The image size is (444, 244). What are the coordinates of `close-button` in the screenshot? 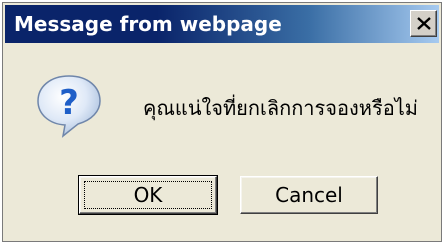 It's located at (423, 23).